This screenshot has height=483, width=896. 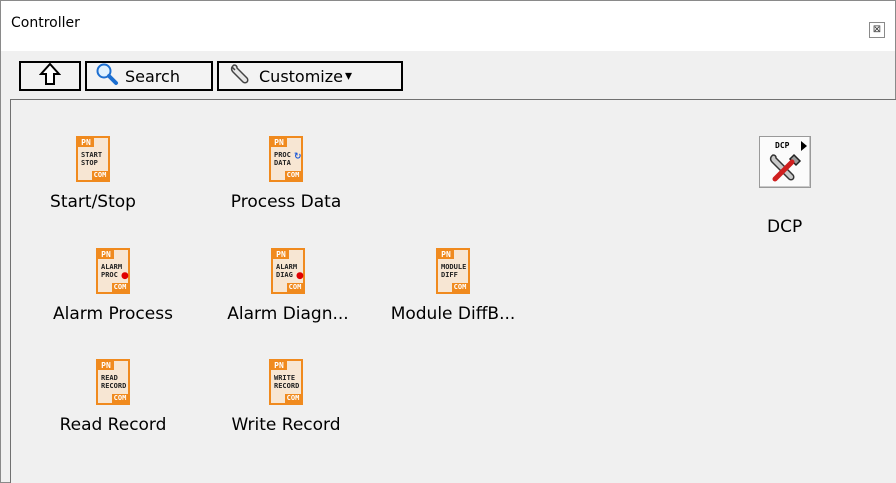 I want to click on icon-text: READ RECORD, so click(x=114, y=382).